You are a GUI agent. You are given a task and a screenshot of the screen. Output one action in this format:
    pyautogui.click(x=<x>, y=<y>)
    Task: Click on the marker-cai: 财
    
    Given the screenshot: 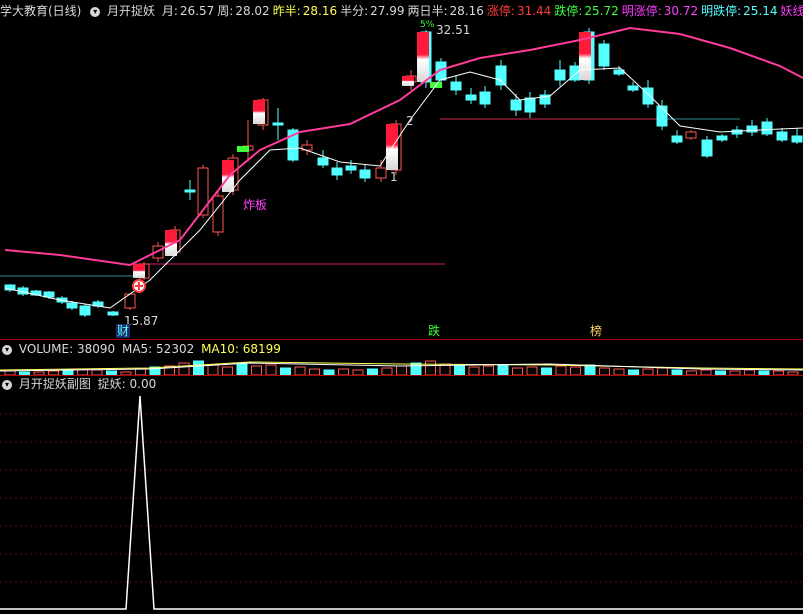 What is the action you would take?
    pyautogui.click(x=123, y=331)
    